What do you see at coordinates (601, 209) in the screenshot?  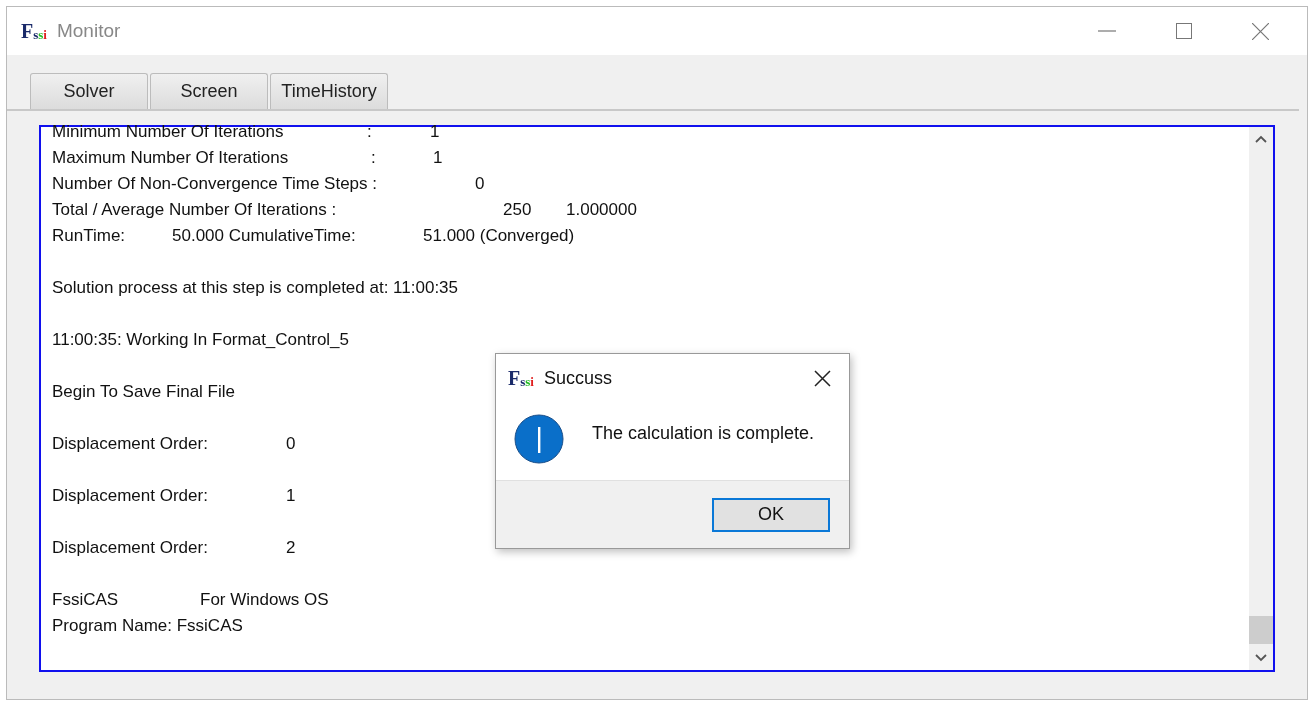 I see `log-text: 1.000000` at bounding box center [601, 209].